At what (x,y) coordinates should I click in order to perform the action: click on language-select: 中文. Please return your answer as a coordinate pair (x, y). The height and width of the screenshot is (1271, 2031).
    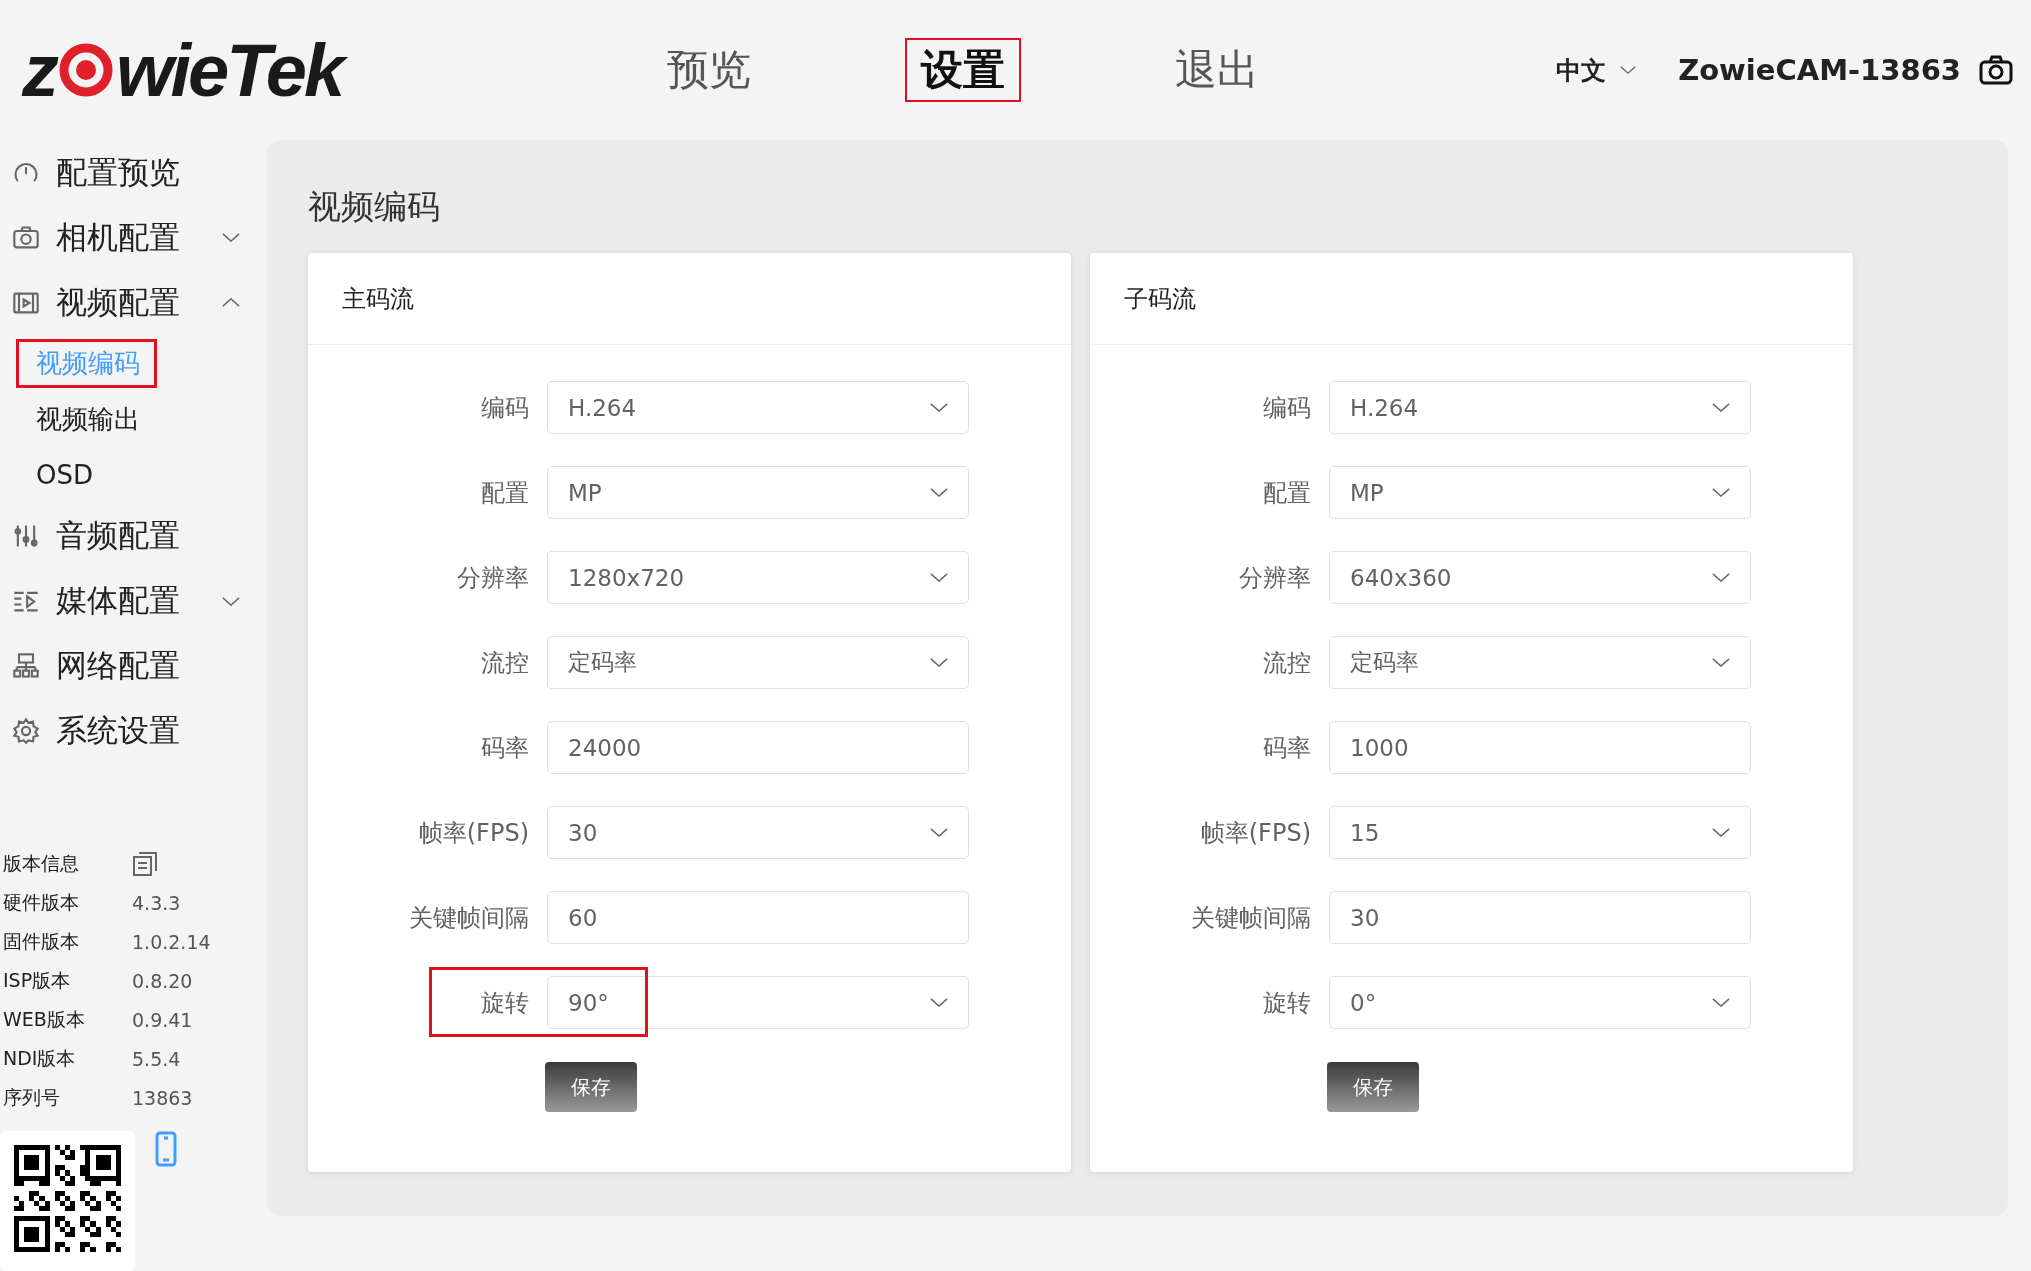
    Looking at the image, I should click on (1596, 70).